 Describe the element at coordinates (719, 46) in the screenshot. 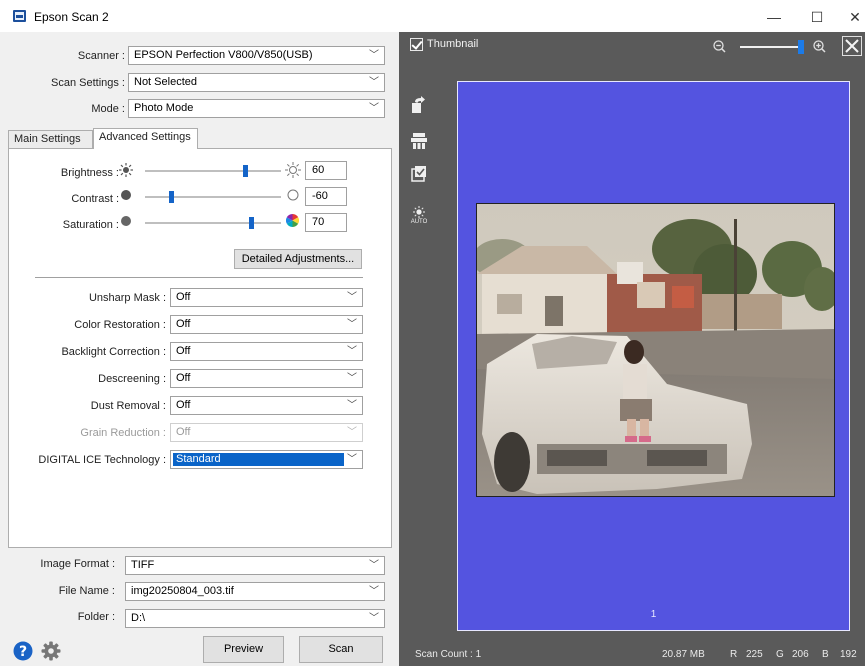

I see `zoom-out-icon` at that location.